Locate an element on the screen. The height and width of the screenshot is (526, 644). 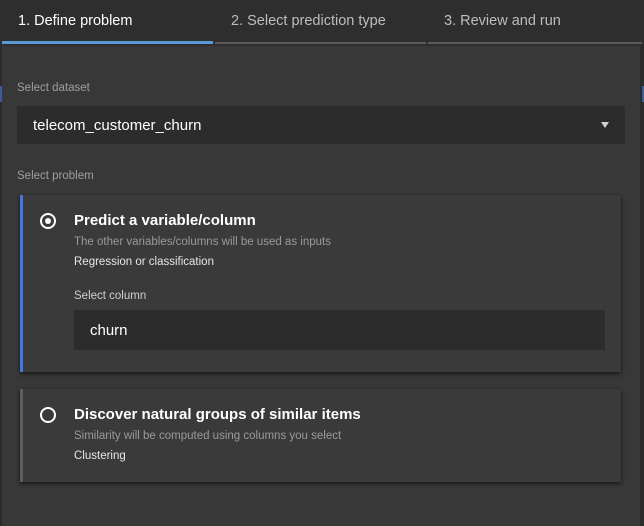
column-input: churn is located at coordinates (339, 330).